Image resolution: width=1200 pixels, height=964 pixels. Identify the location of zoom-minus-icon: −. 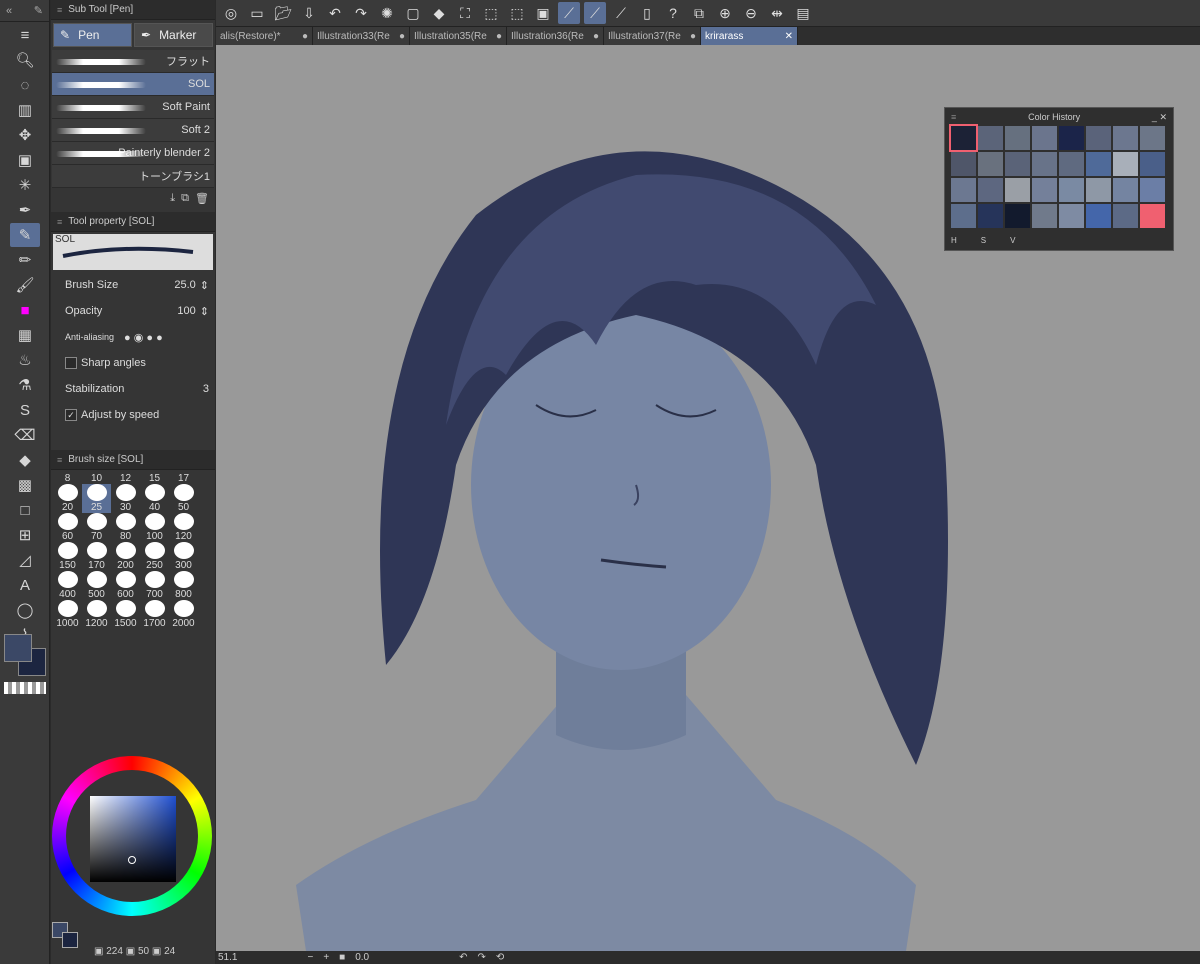
(310, 957).